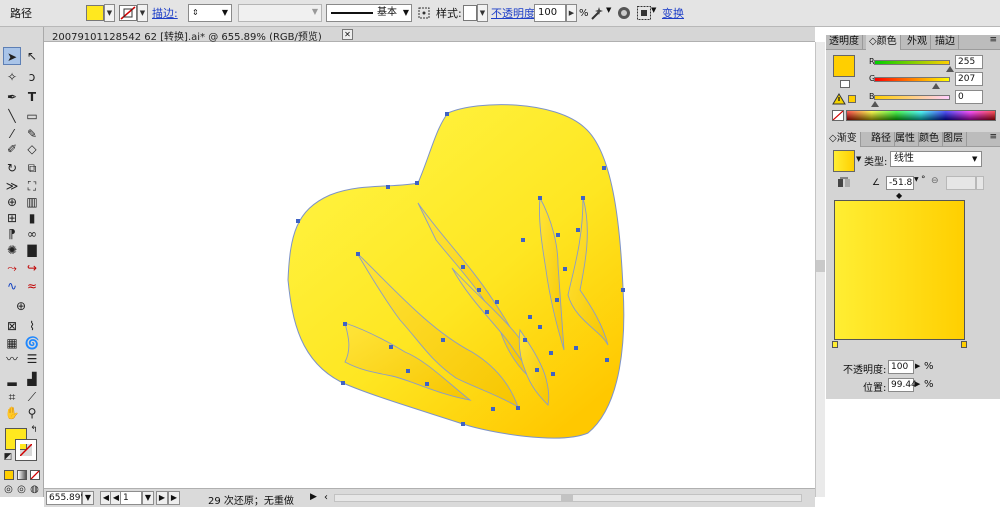  What do you see at coordinates (844, 183) in the screenshot?
I see `reverse-gradient-icon` at bounding box center [844, 183].